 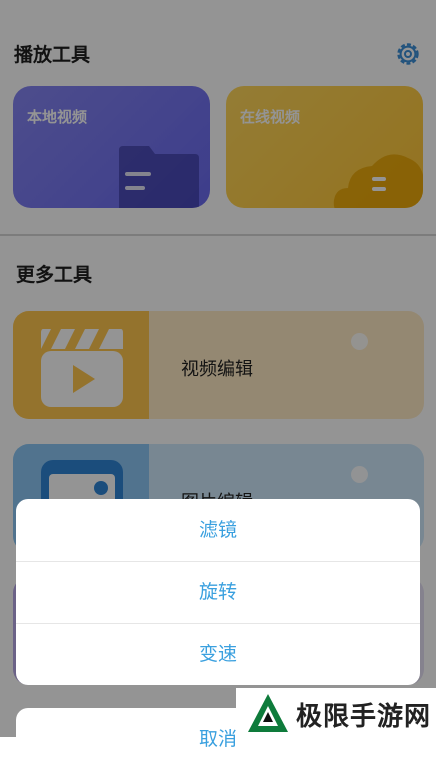 What do you see at coordinates (218, 530) in the screenshot?
I see `option-filter: 滤镜` at bounding box center [218, 530].